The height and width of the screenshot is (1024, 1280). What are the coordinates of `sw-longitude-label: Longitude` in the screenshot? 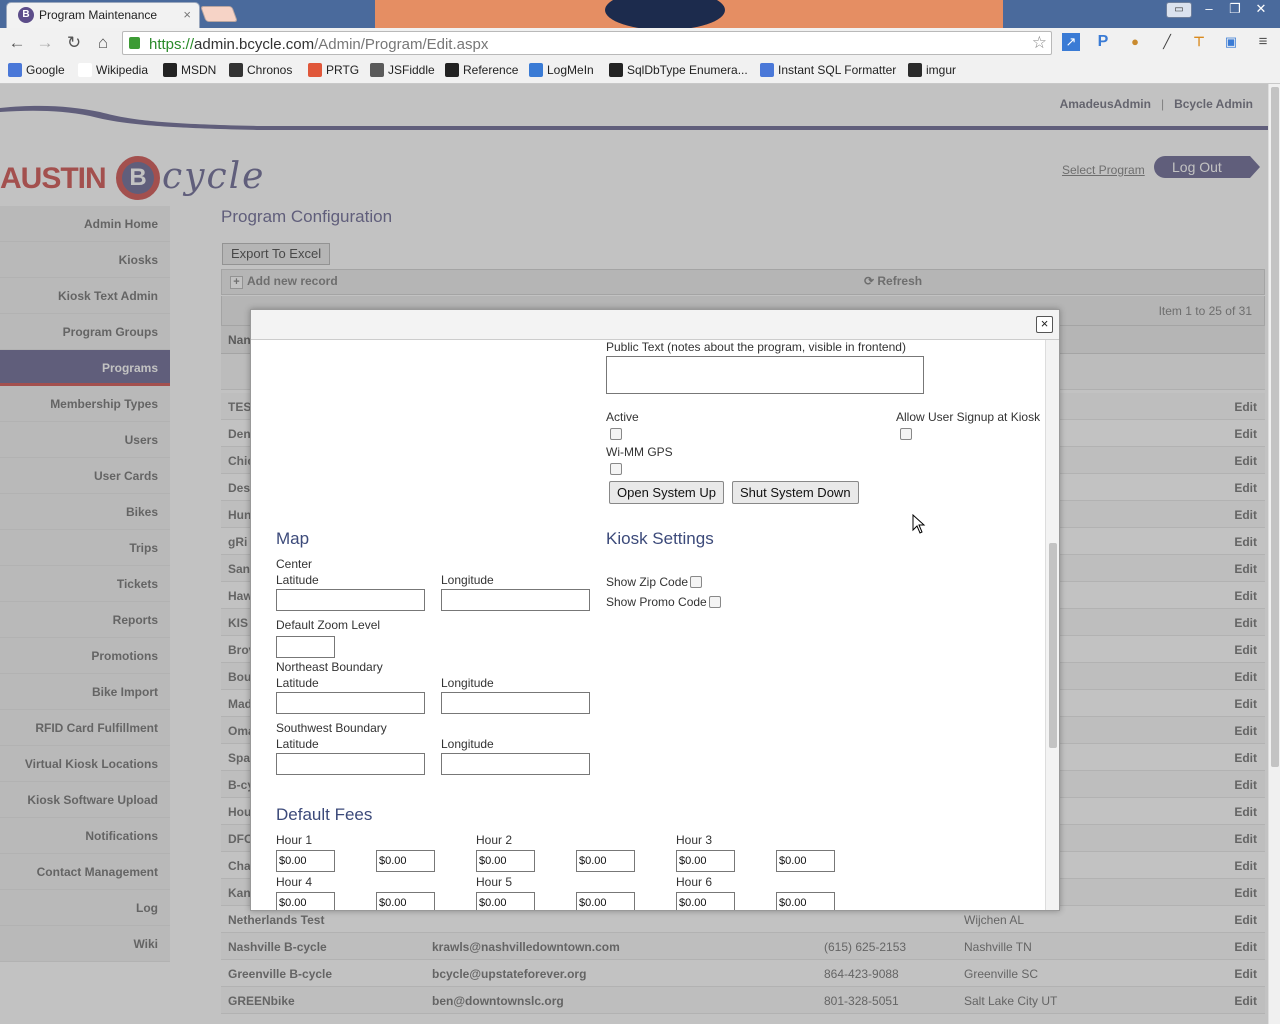 It's located at (467, 744).